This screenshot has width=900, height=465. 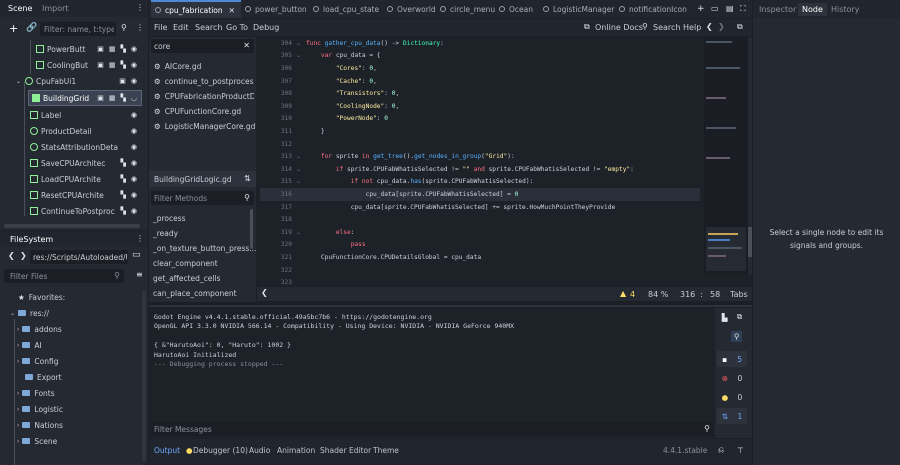 What do you see at coordinates (715, 9) in the screenshot?
I see `scene-tabs-menu-icon: ▭` at bounding box center [715, 9].